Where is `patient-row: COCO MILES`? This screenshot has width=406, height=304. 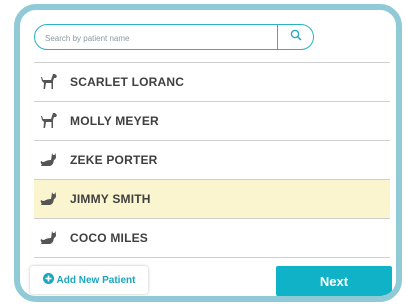
patient-row: COCO MILES is located at coordinates (212, 238).